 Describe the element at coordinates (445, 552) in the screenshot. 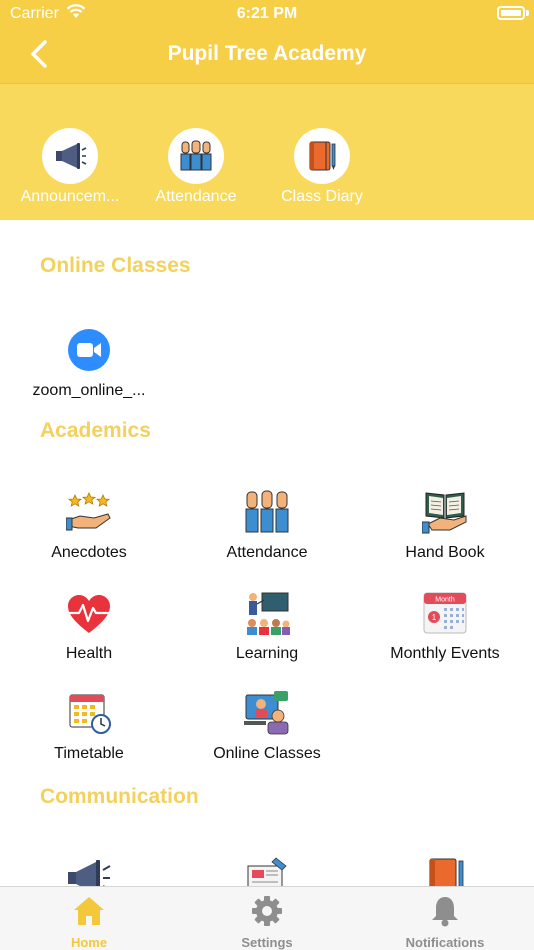

I see `item-label: Hand Book` at that location.